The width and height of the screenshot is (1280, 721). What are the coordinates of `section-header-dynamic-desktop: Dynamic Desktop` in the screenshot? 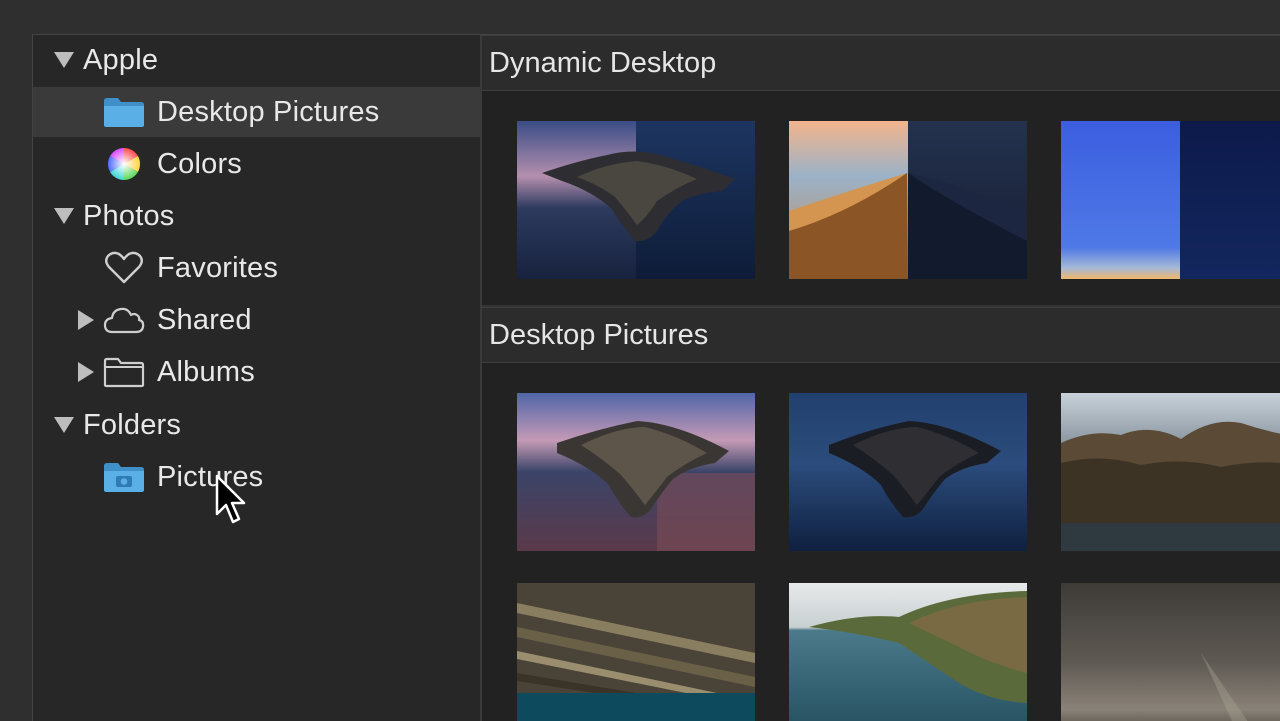 It's located at (881, 63).